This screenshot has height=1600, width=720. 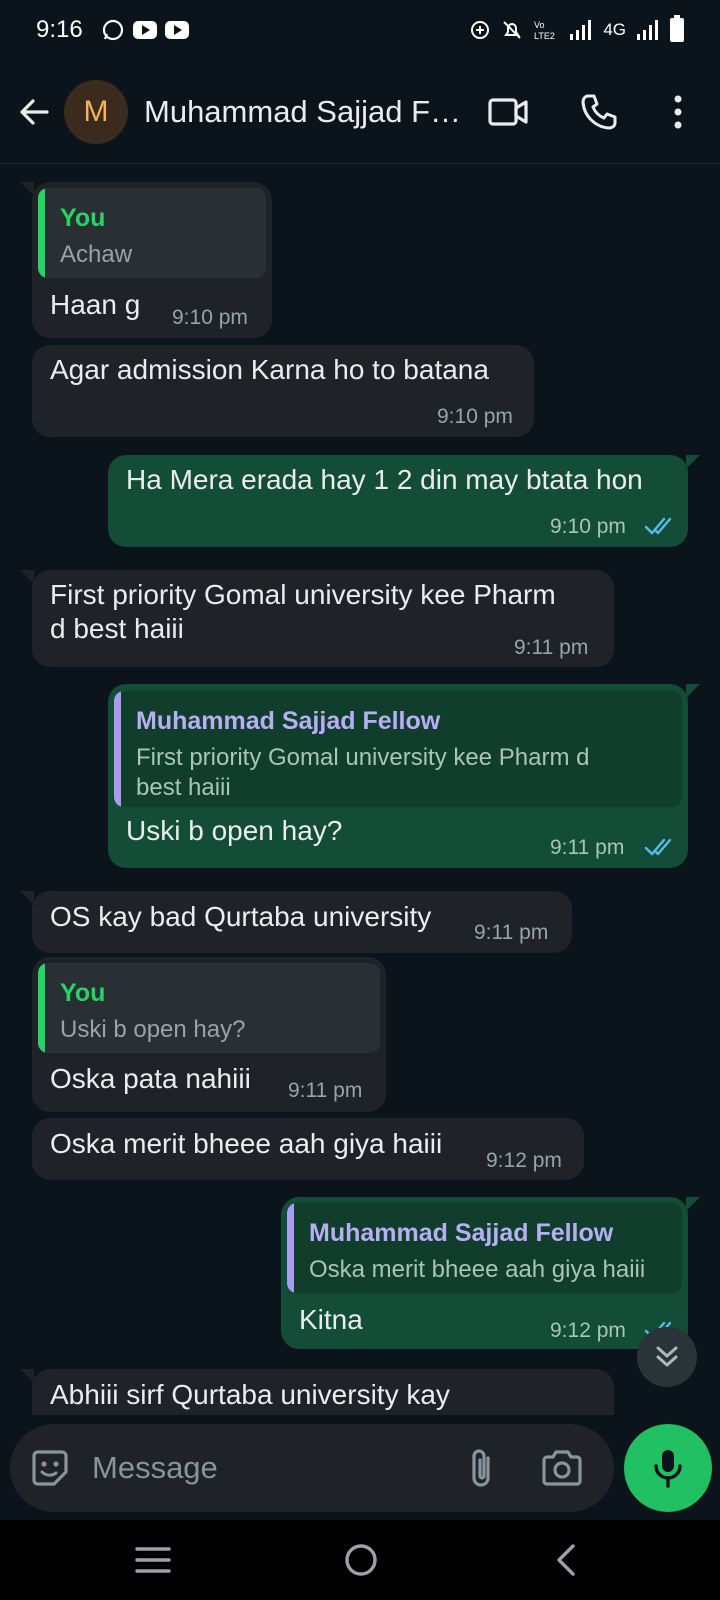 What do you see at coordinates (512, 30) in the screenshot?
I see `mute-icon` at bounding box center [512, 30].